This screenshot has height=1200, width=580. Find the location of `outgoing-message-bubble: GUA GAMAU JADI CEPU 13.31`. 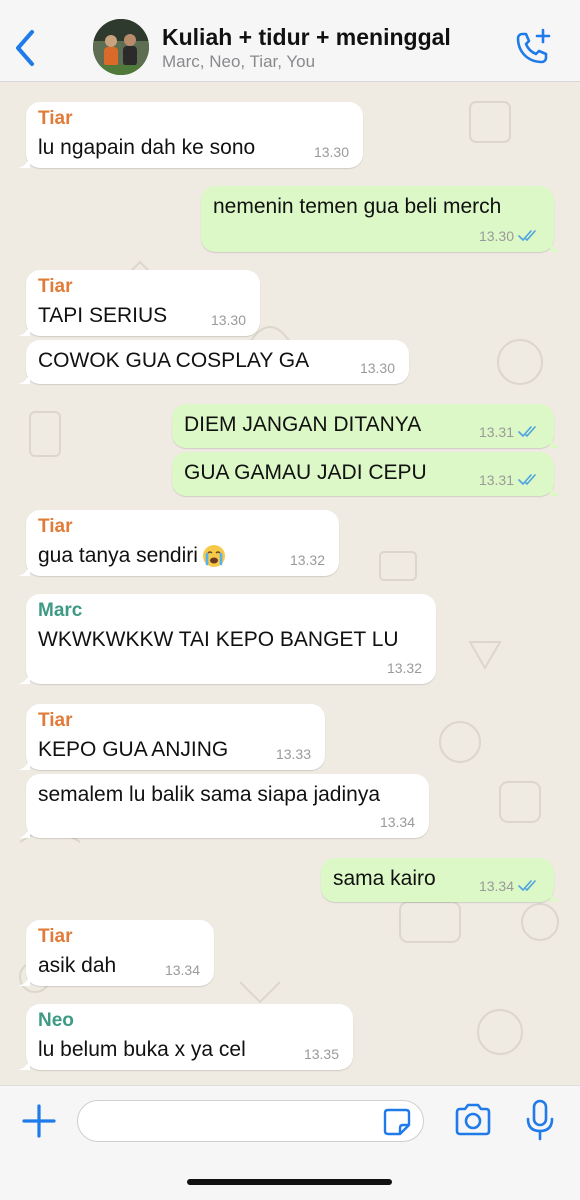

outgoing-message-bubble: GUA GAMAU JADI CEPU 13.31 is located at coordinates (367, 474).